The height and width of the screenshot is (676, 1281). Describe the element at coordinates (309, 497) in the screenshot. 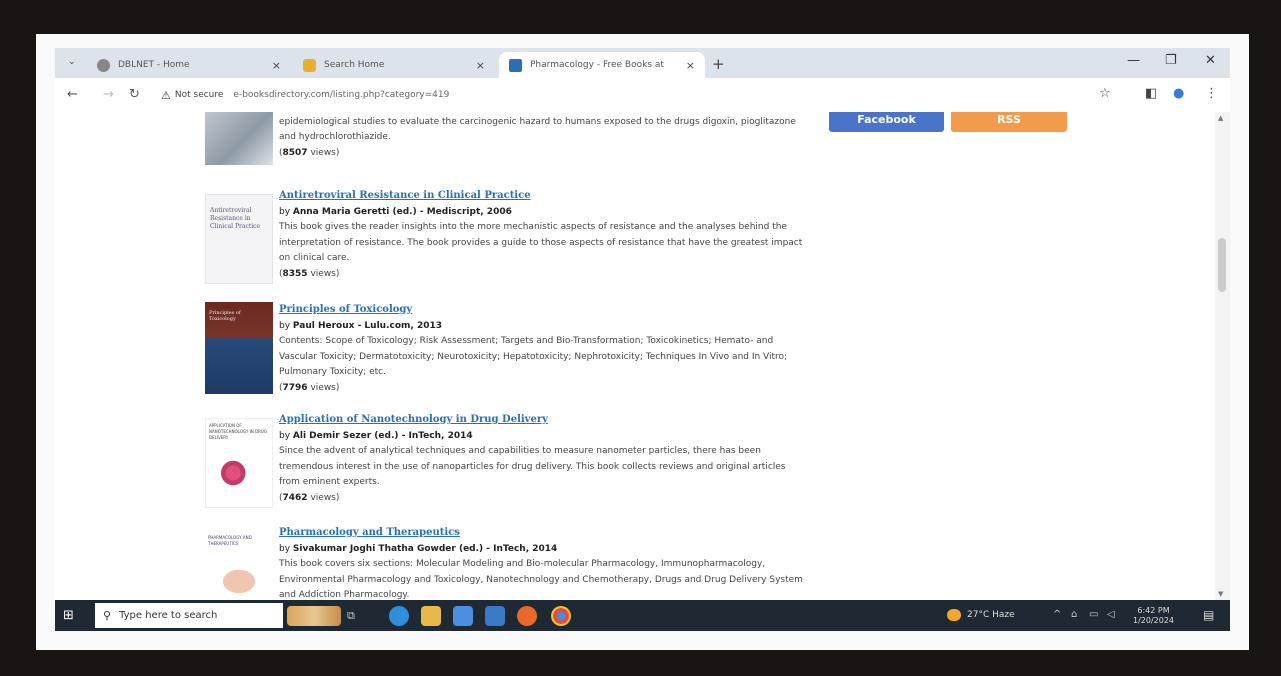

I see `view-count: (7462 views)` at that location.